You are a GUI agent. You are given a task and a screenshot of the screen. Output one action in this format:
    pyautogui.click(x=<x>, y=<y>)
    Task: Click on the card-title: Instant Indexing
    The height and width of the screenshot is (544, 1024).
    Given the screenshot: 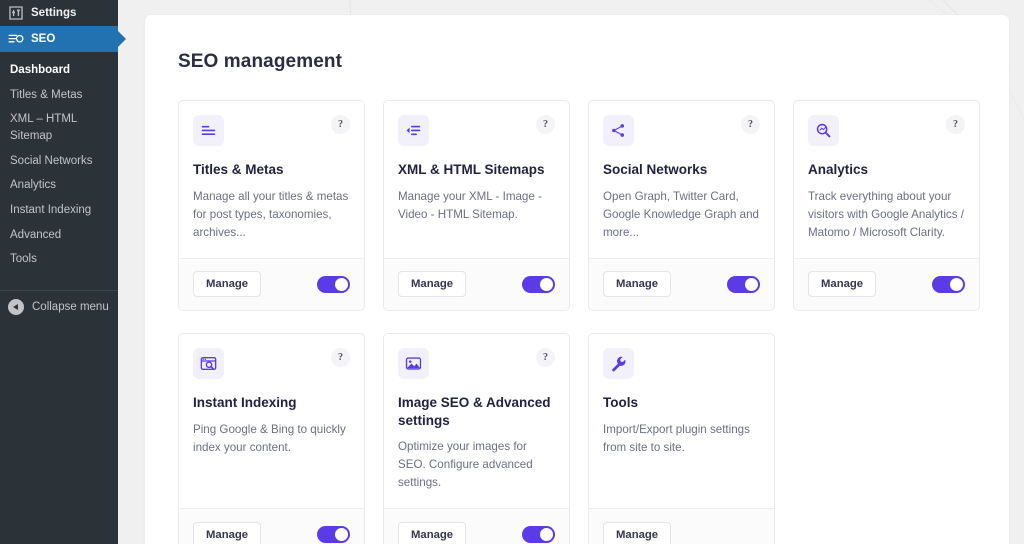 What is the action you would take?
    pyautogui.click(x=245, y=402)
    